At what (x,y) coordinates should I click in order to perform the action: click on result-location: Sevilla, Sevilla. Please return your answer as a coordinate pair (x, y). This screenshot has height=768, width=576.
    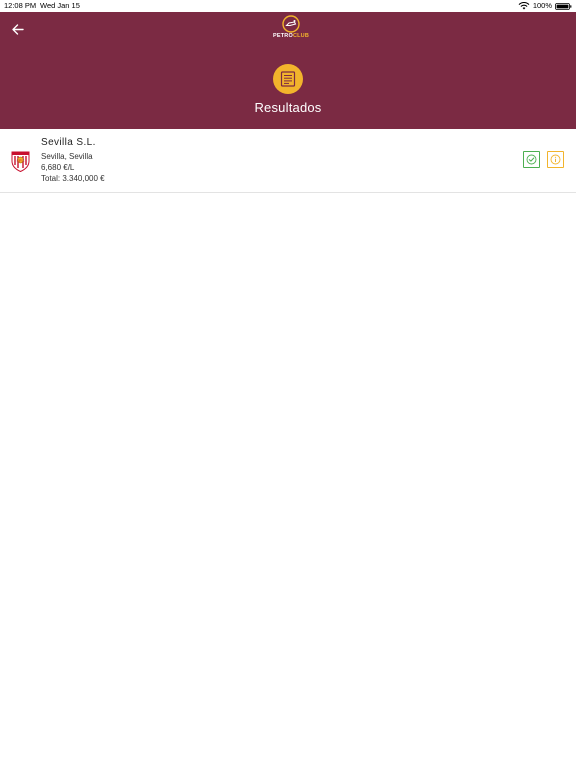
    Looking at the image, I should click on (67, 156).